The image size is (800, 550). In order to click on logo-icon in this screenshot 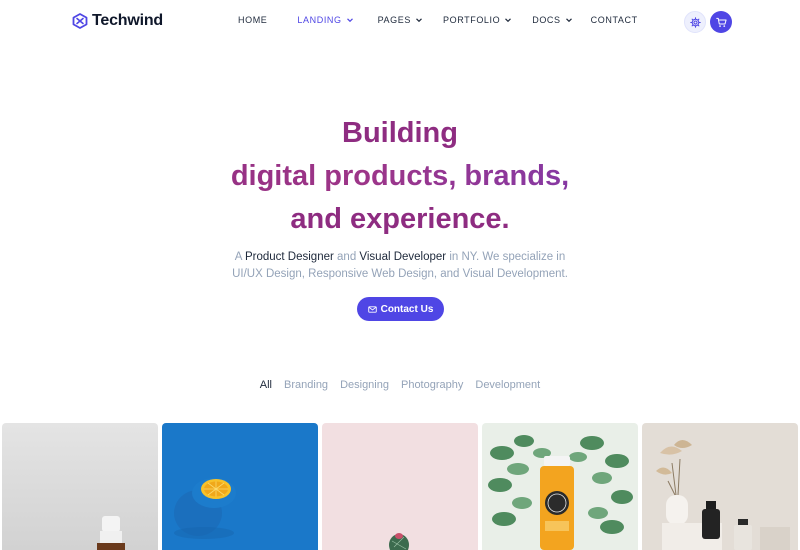, I will do `click(80, 21)`.